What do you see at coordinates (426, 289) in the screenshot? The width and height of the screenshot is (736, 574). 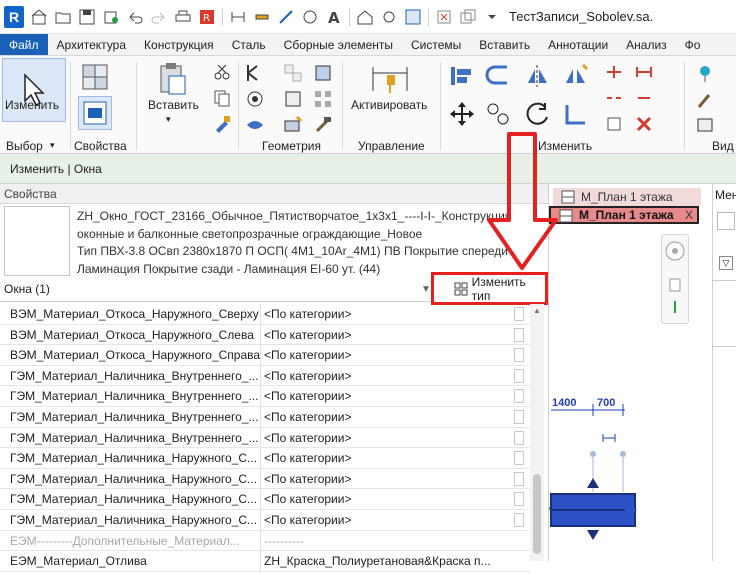 I see `filter-dropdown-icon: ▼` at bounding box center [426, 289].